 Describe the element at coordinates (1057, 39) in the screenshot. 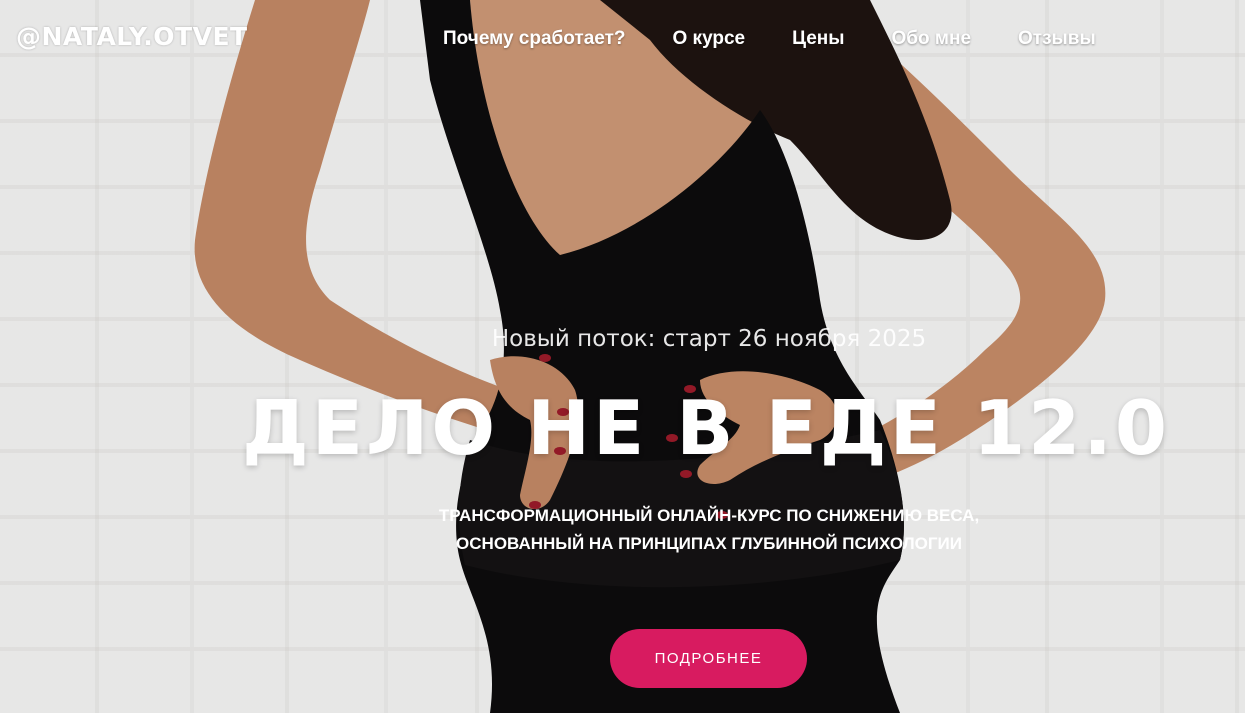

I see `nav-item-reviews: Отзывы` at that location.